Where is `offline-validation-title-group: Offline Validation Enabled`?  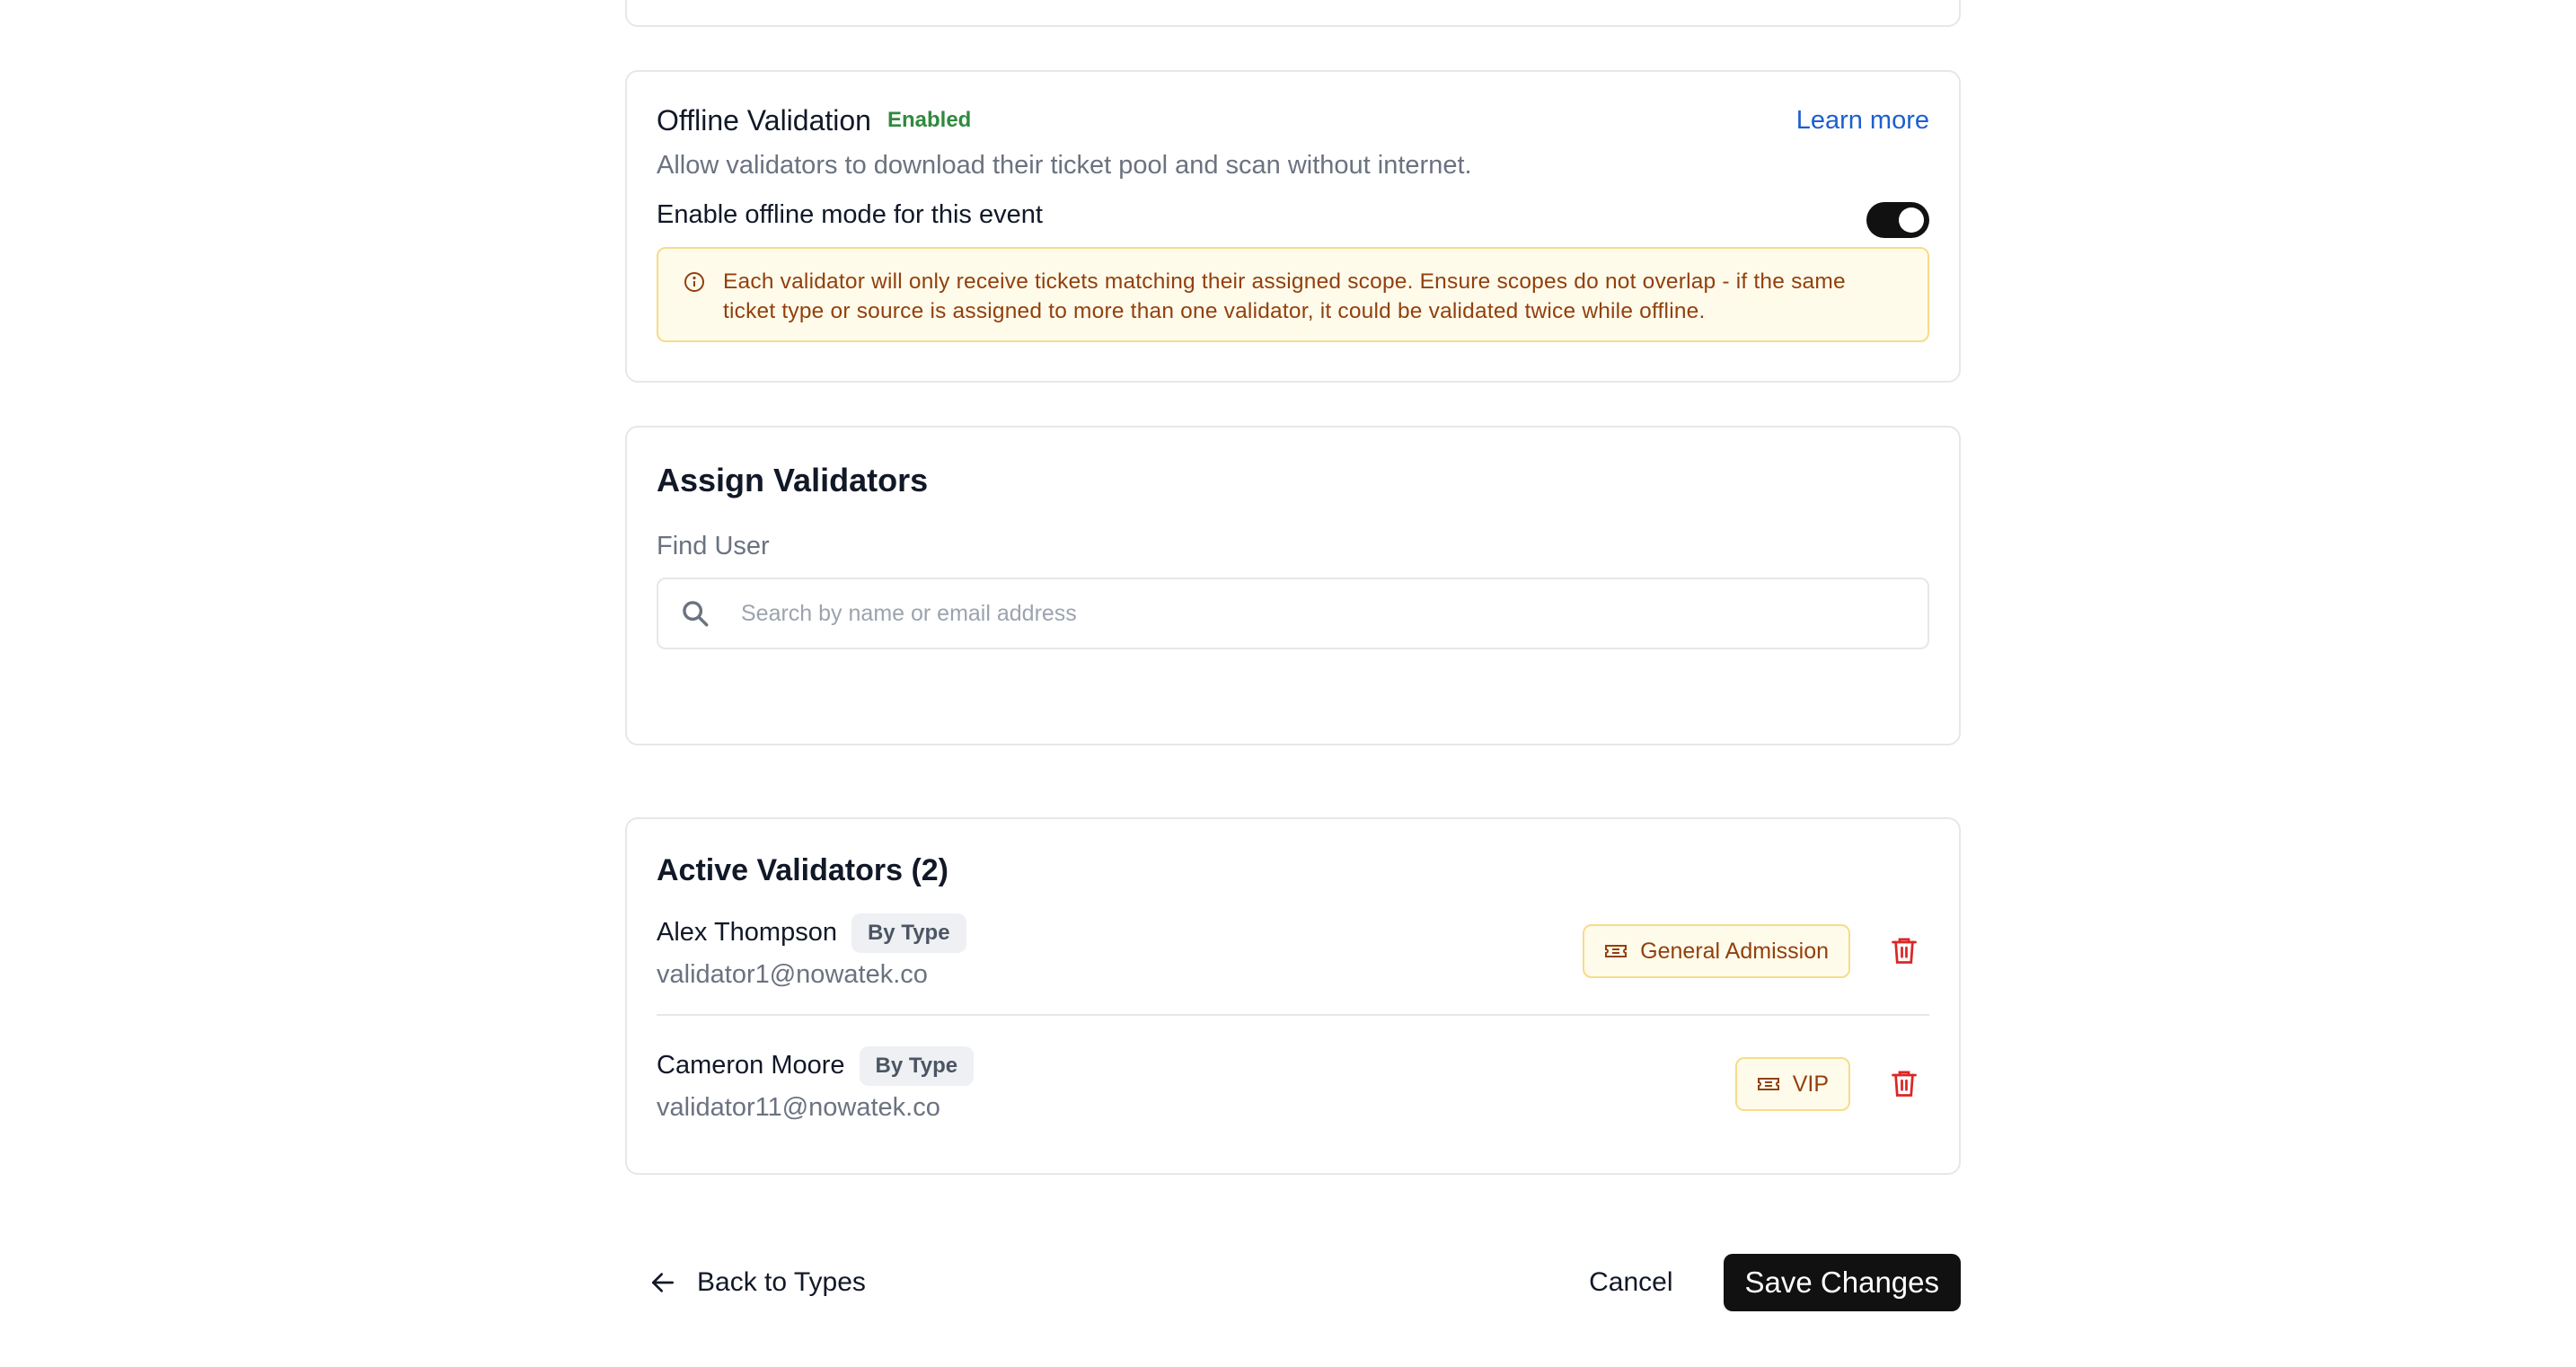
offline-validation-title-group: Offline Validation Enabled is located at coordinates (814, 121).